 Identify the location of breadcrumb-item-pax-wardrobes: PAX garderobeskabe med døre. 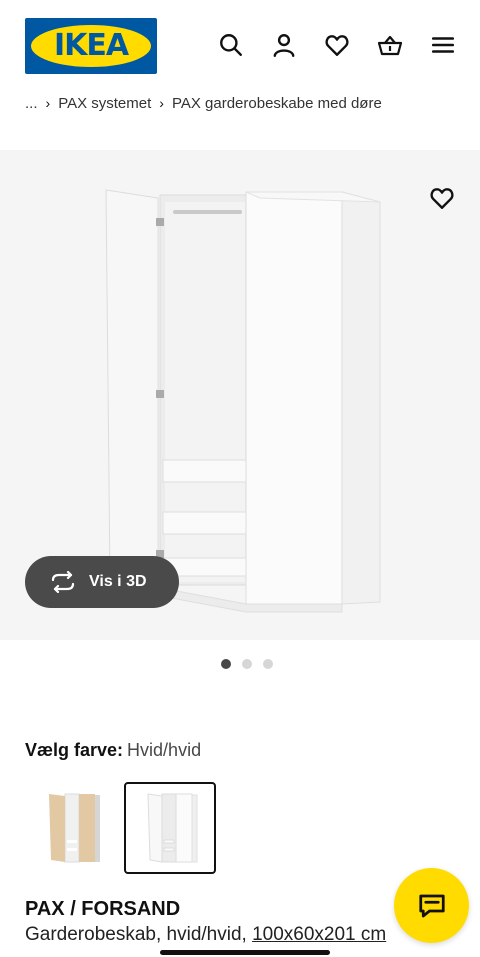
(277, 103).